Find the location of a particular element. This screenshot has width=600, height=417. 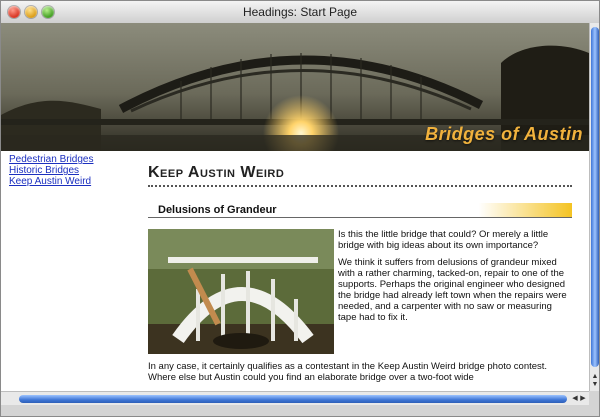

scroll-left-arrow-icon: ◀ is located at coordinates (575, 399).